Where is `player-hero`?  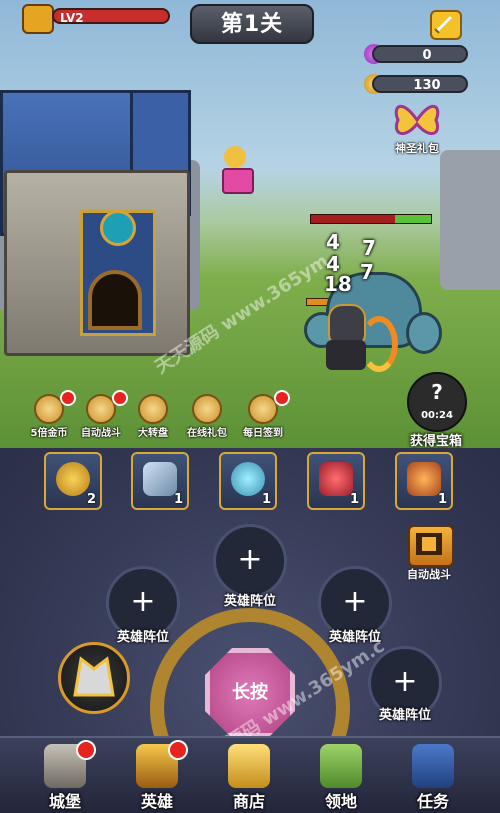
player-hero is located at coordinates (357, 337).